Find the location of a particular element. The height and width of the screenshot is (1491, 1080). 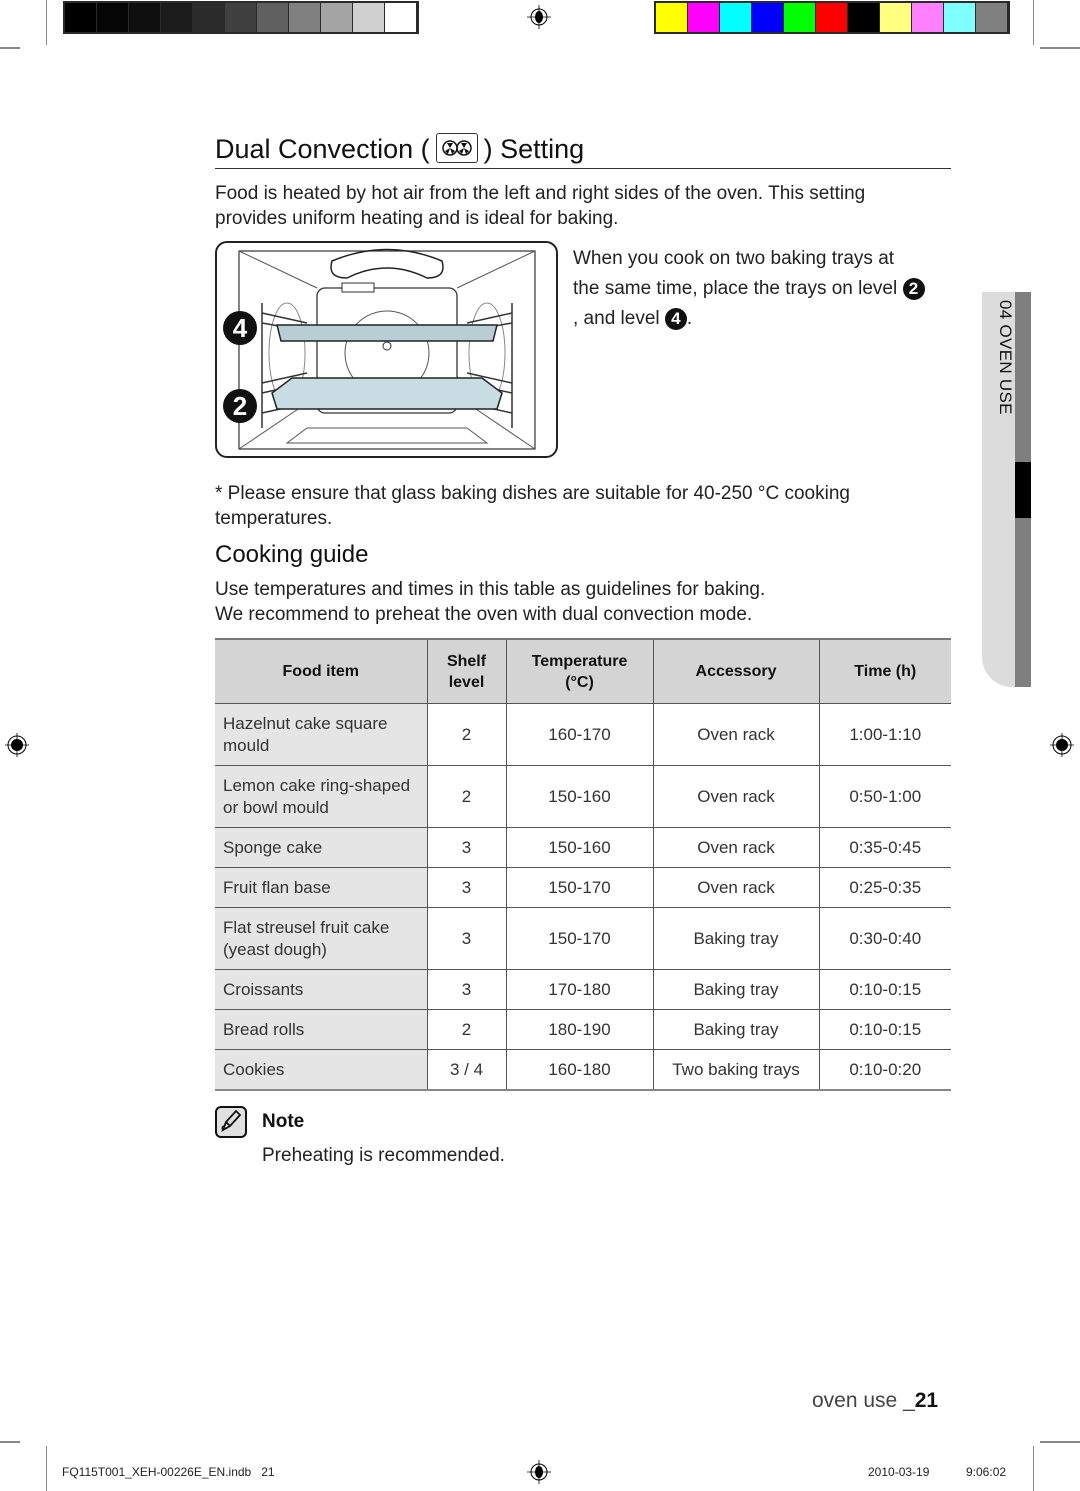

temperature-cell: 160-180 is located at coordinates (579, 1070).